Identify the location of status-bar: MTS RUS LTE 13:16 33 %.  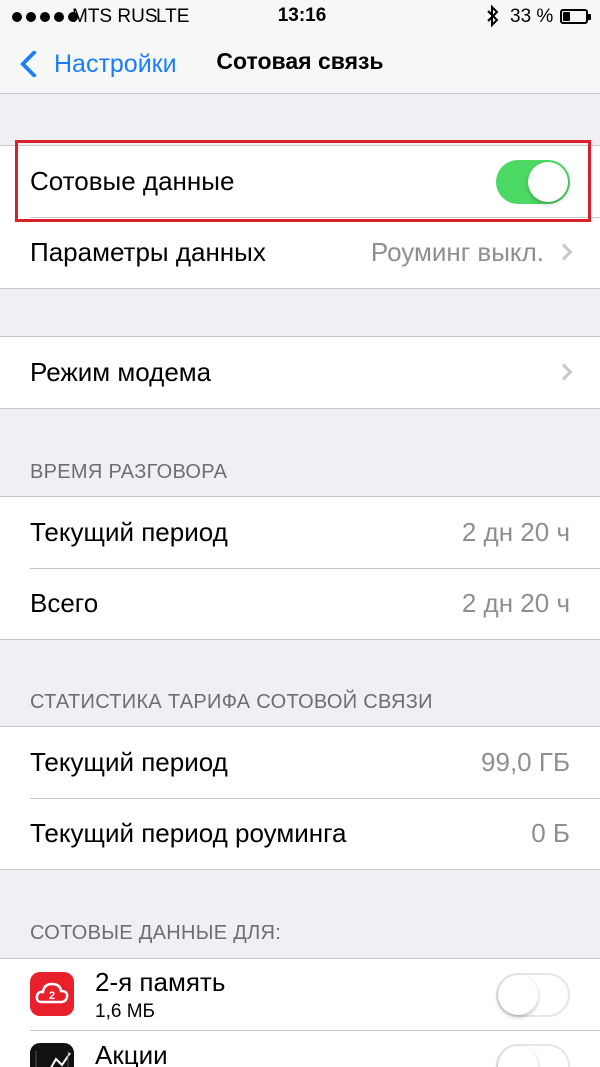
(300, 17).